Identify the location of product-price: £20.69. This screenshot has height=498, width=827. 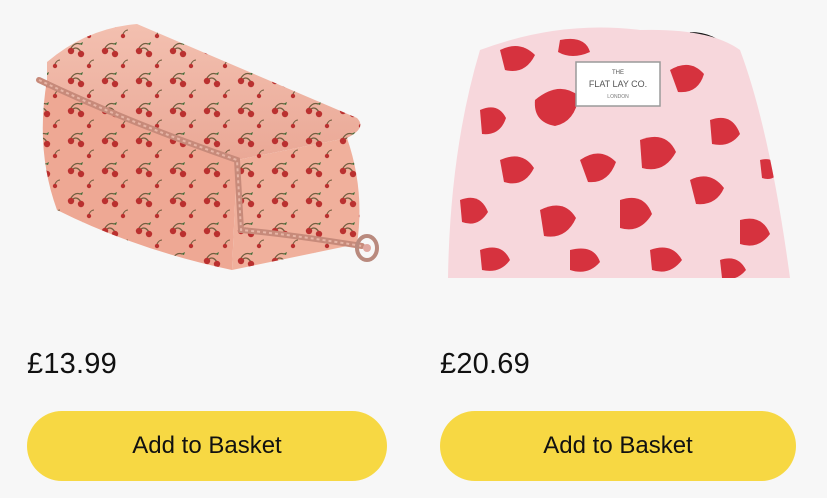
(485, 364).